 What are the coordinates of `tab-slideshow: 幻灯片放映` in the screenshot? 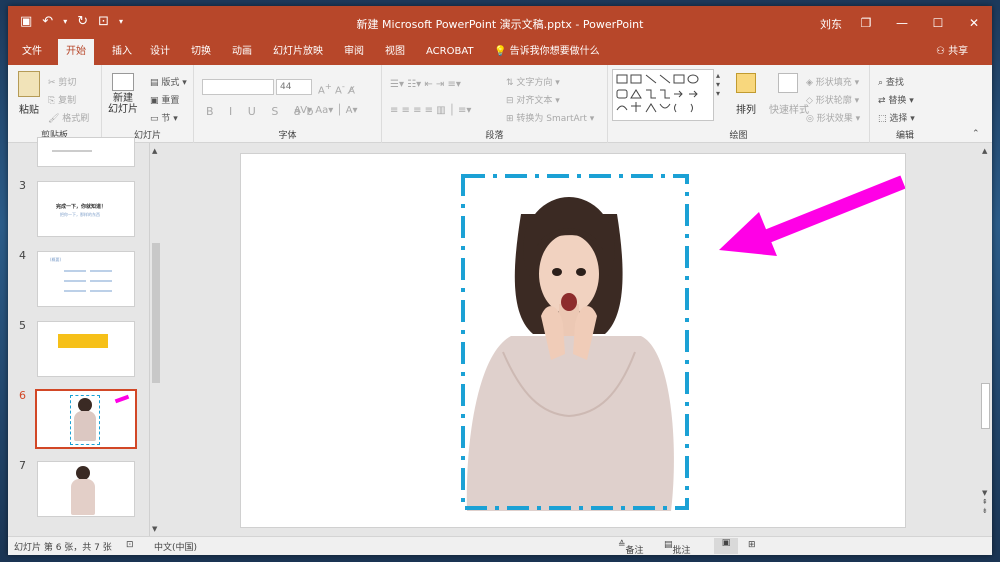 It's located at (298, 52).